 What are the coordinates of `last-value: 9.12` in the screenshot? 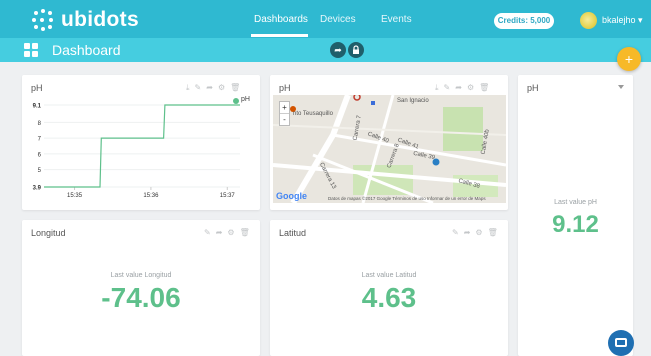 It's located at (575, 224).